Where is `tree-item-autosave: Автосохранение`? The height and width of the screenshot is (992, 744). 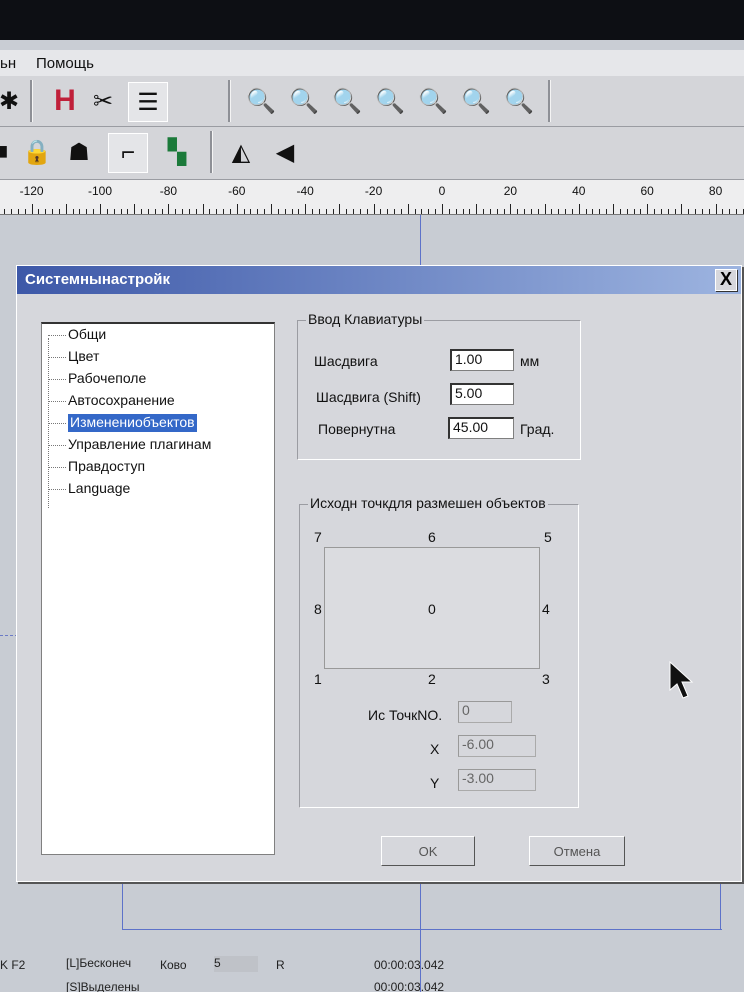
tree-item-autosave: Автосохранение is located at coordinates (121, 401).